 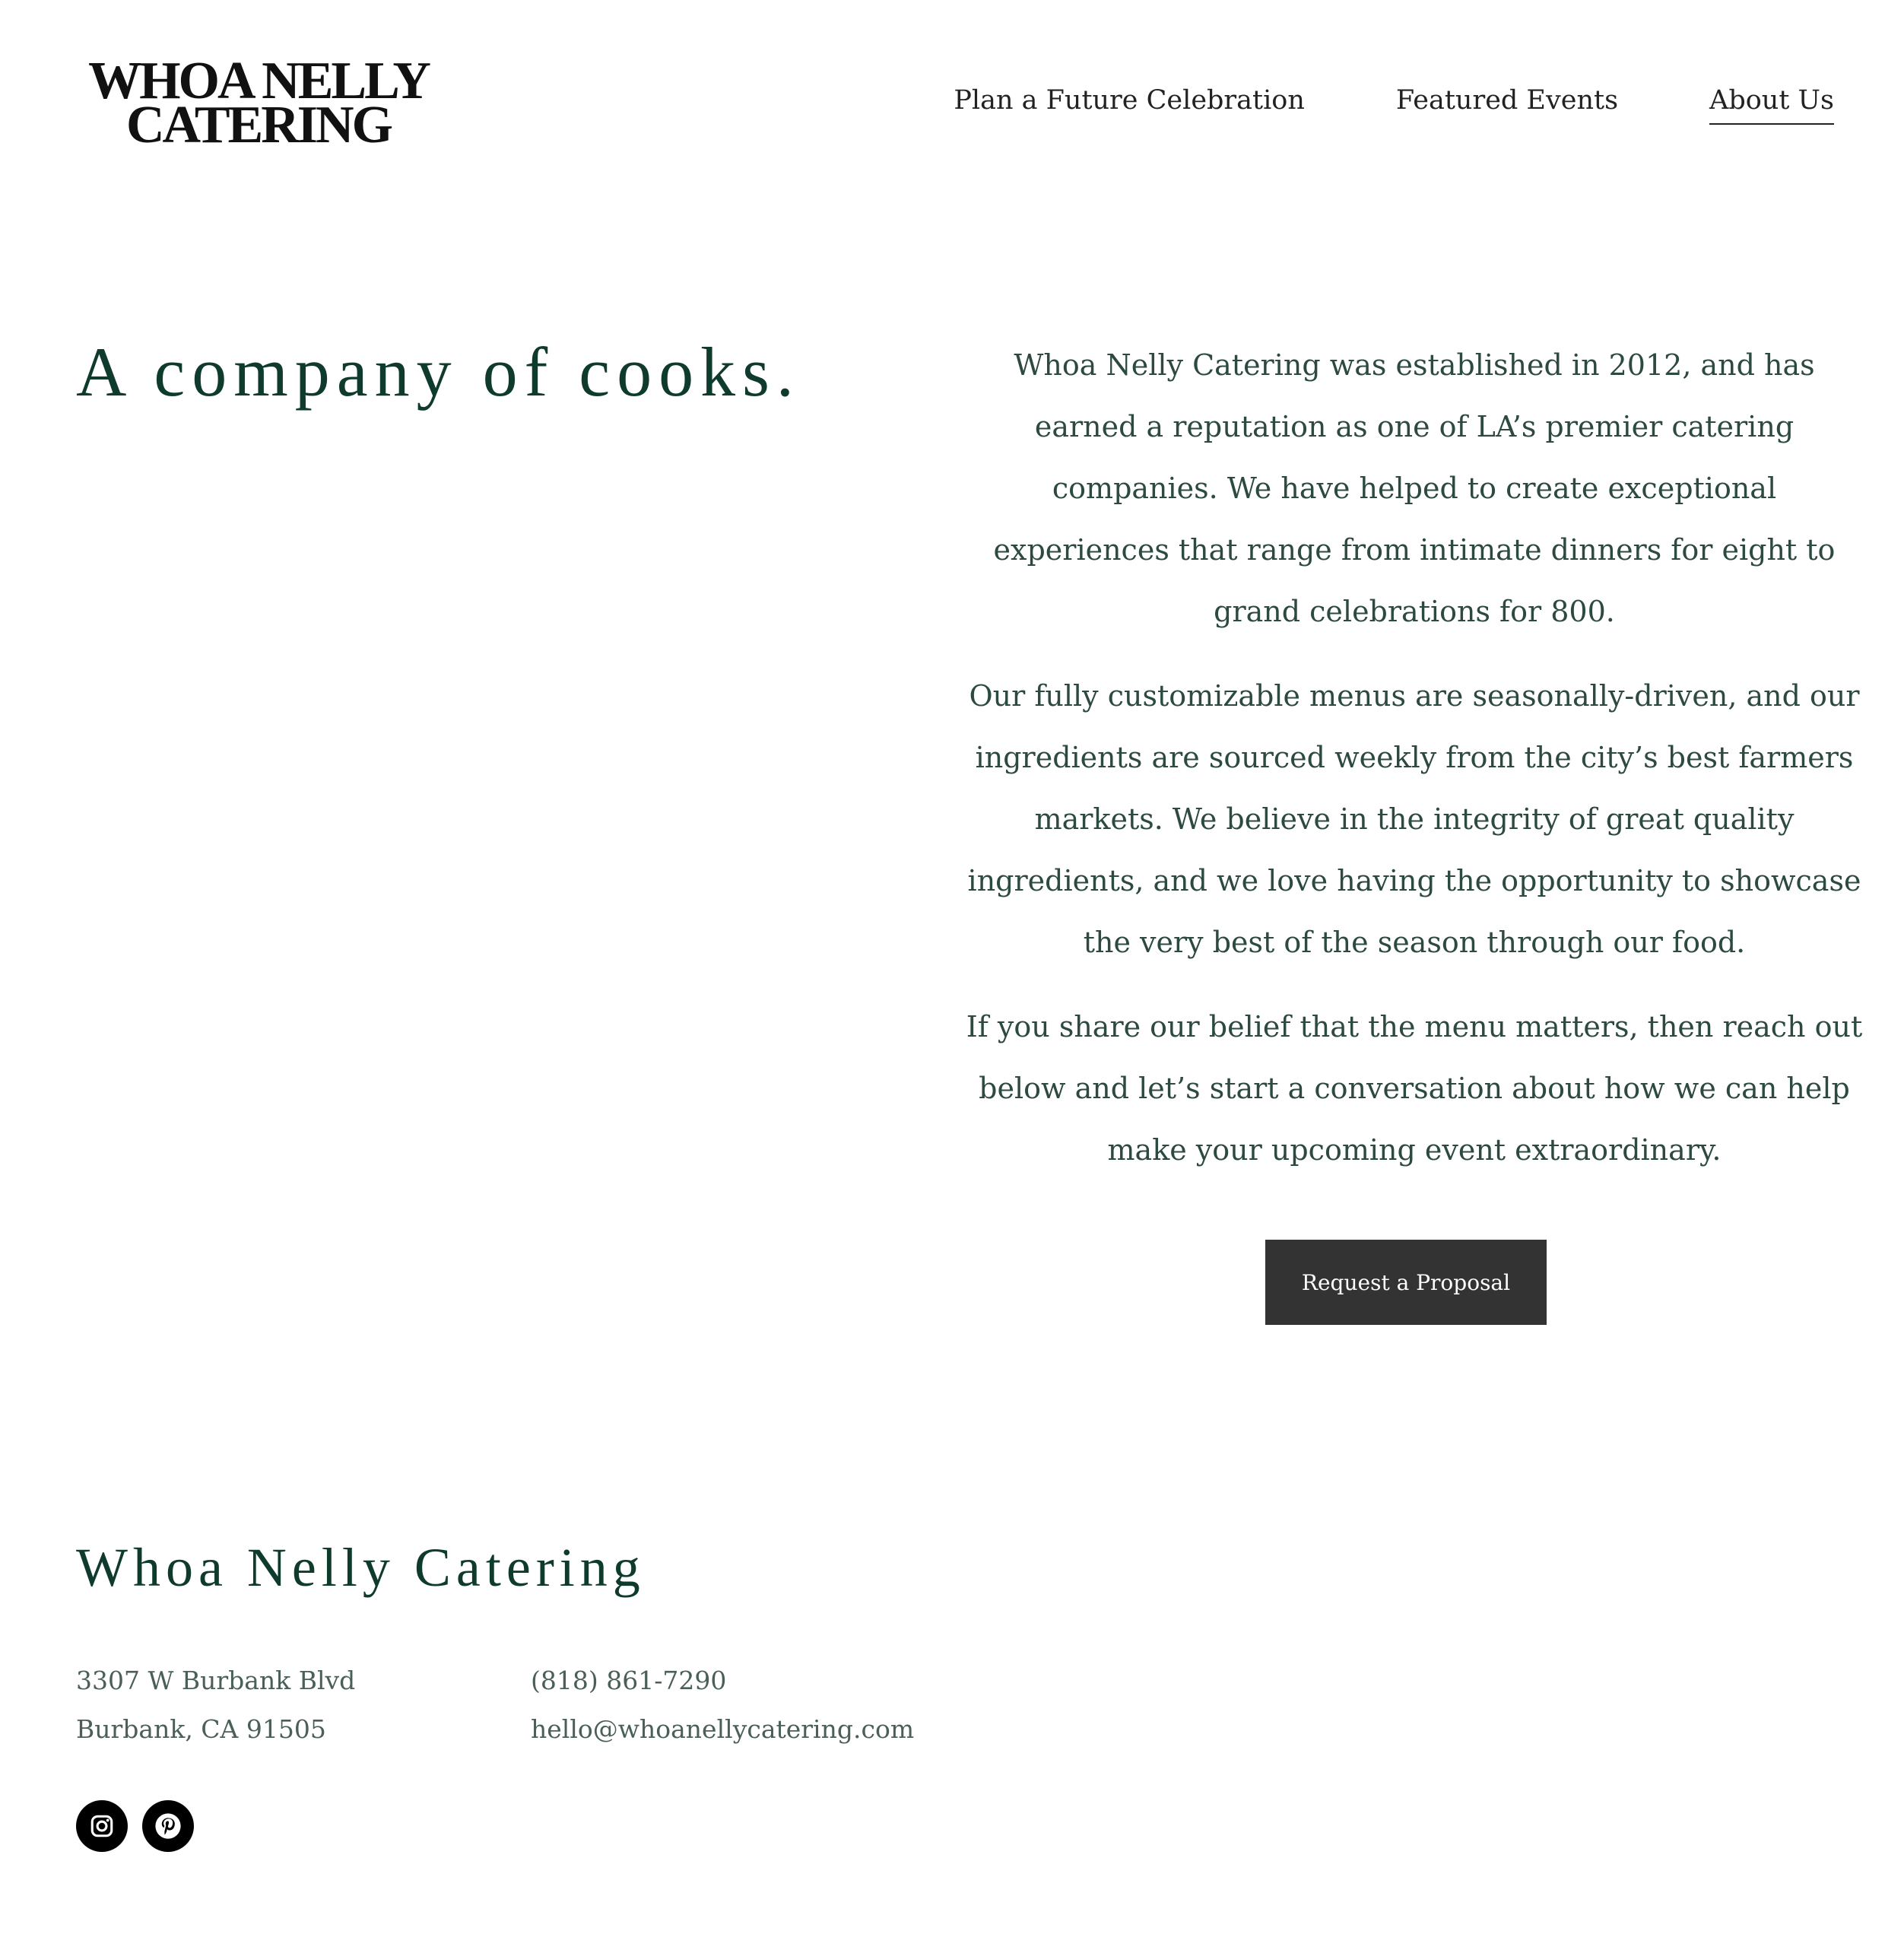 I want to click on footer-brand-name: Whoa Nelly Catering, so click(x=361, y=1567).